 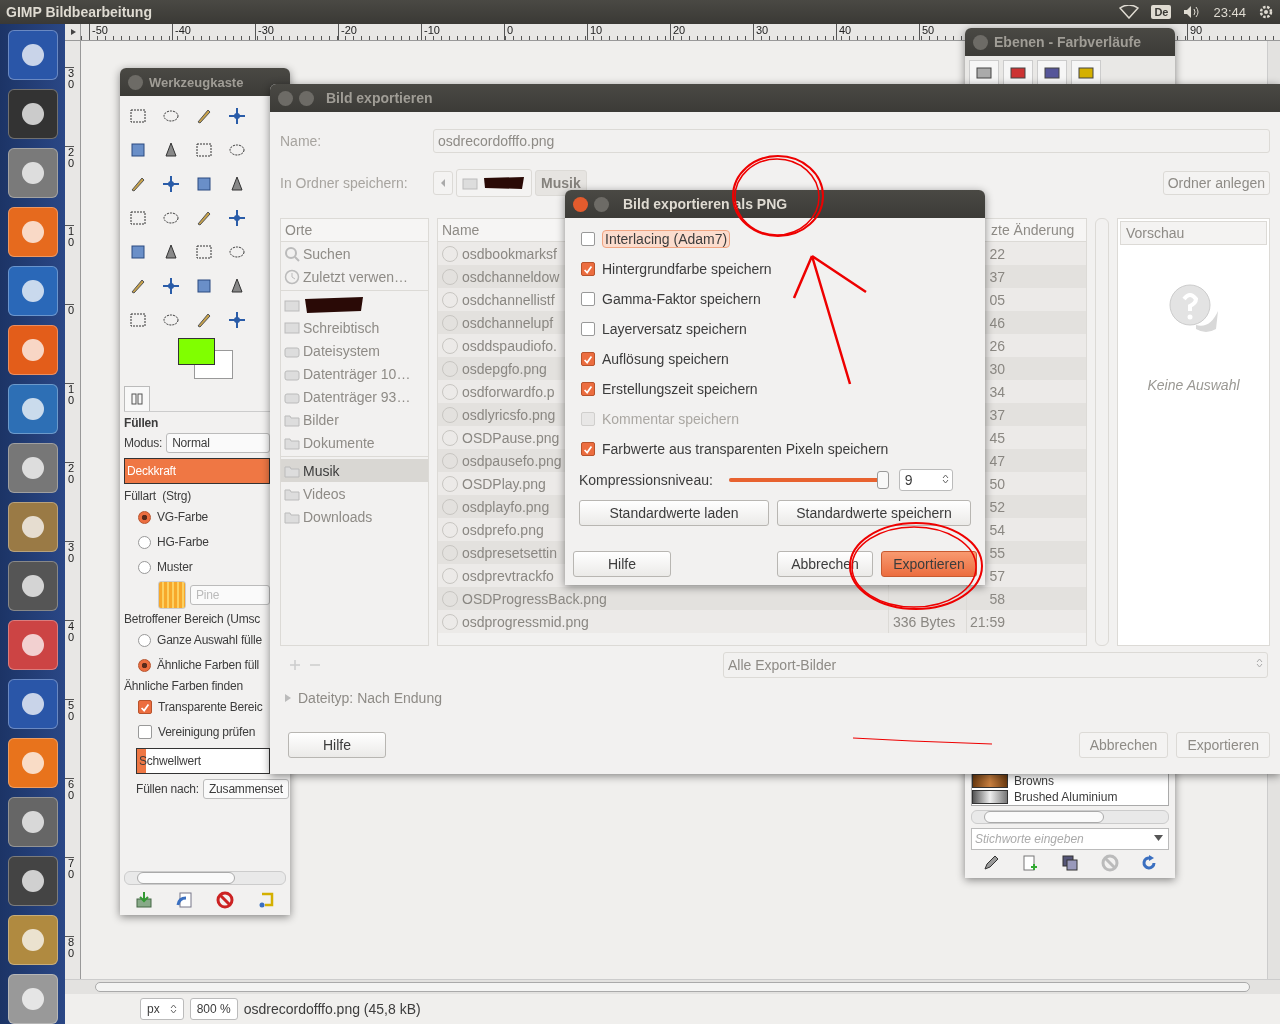 I want to click on place-item: Musik, so click(x=321, y=470).